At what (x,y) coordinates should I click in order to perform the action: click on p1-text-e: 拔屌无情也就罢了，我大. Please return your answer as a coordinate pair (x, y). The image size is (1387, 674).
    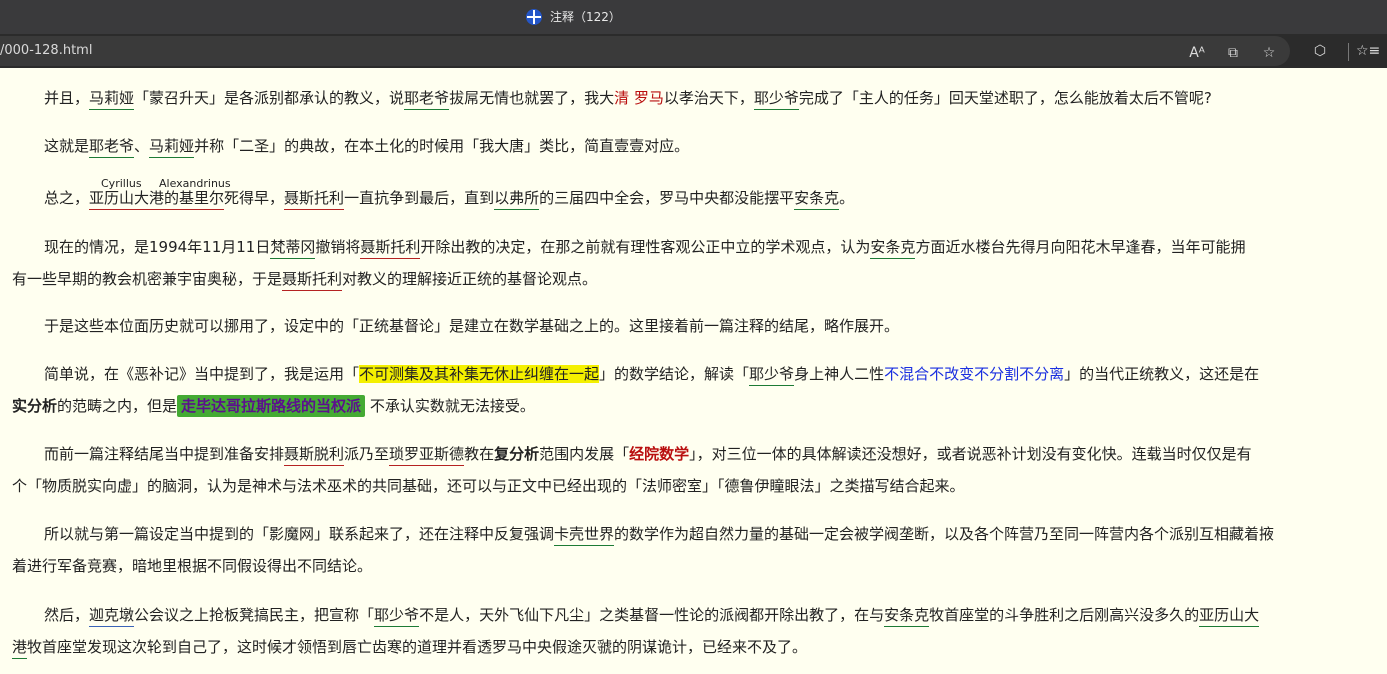
    Looking at the image, I should click on (532, 98).